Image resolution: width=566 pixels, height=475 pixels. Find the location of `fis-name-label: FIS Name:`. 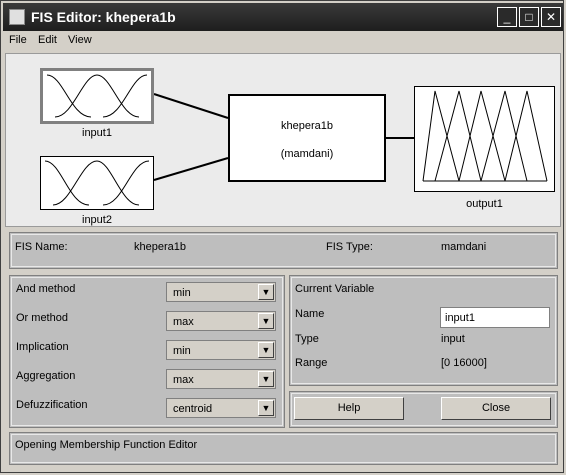

fis-name-label: FIS Name: is located at coordinates (41, 247).